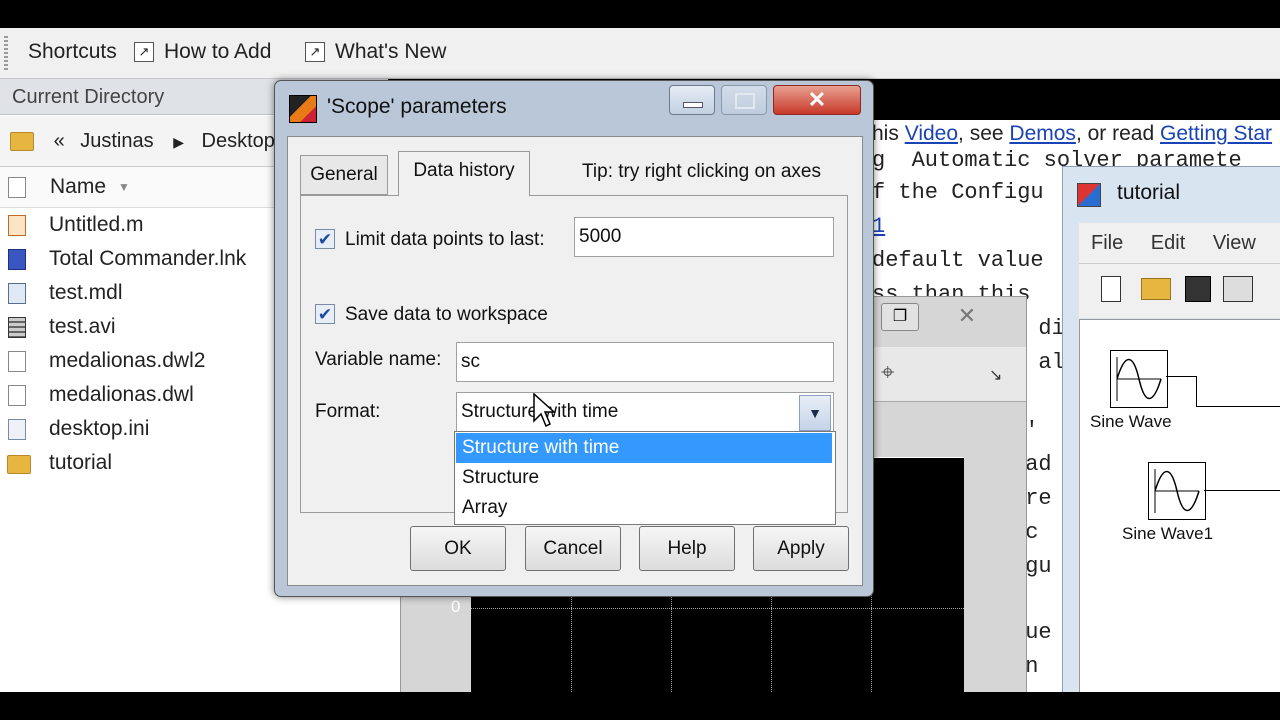  Describe the element at coordinates (456, 606) in the screenshot. I see `axis-tick-zero: 0` at that location.